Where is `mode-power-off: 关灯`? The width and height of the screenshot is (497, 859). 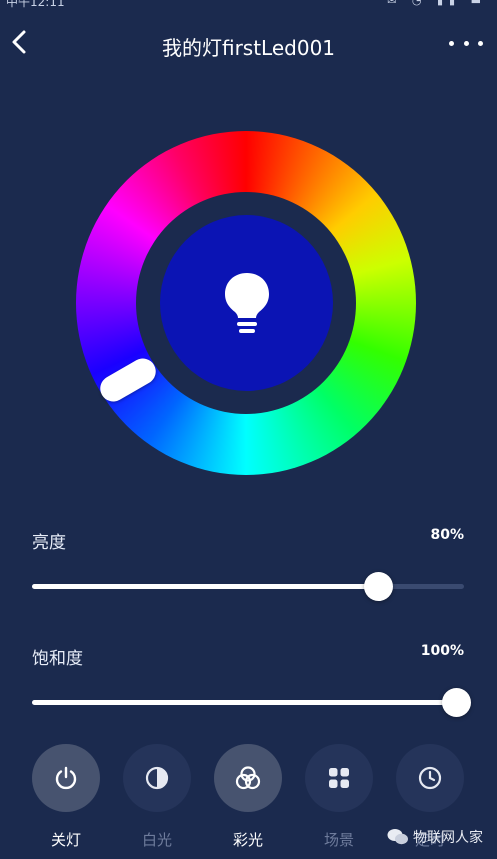 mode-power-off: 关灯 is located at coordinates (66, 797).